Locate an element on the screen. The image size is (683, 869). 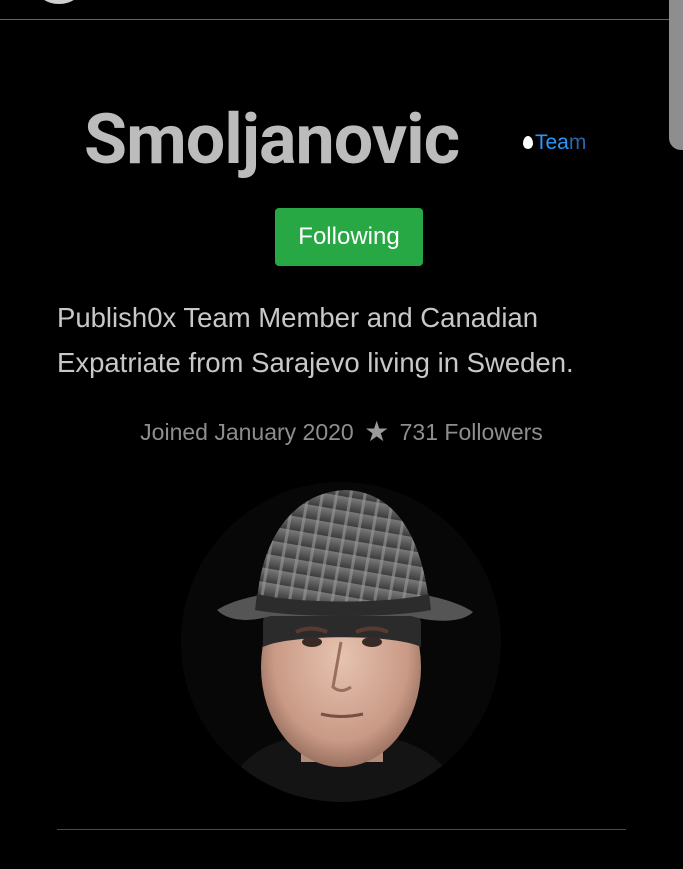
team-badge: Tea m is located at coordinates (554, 143).